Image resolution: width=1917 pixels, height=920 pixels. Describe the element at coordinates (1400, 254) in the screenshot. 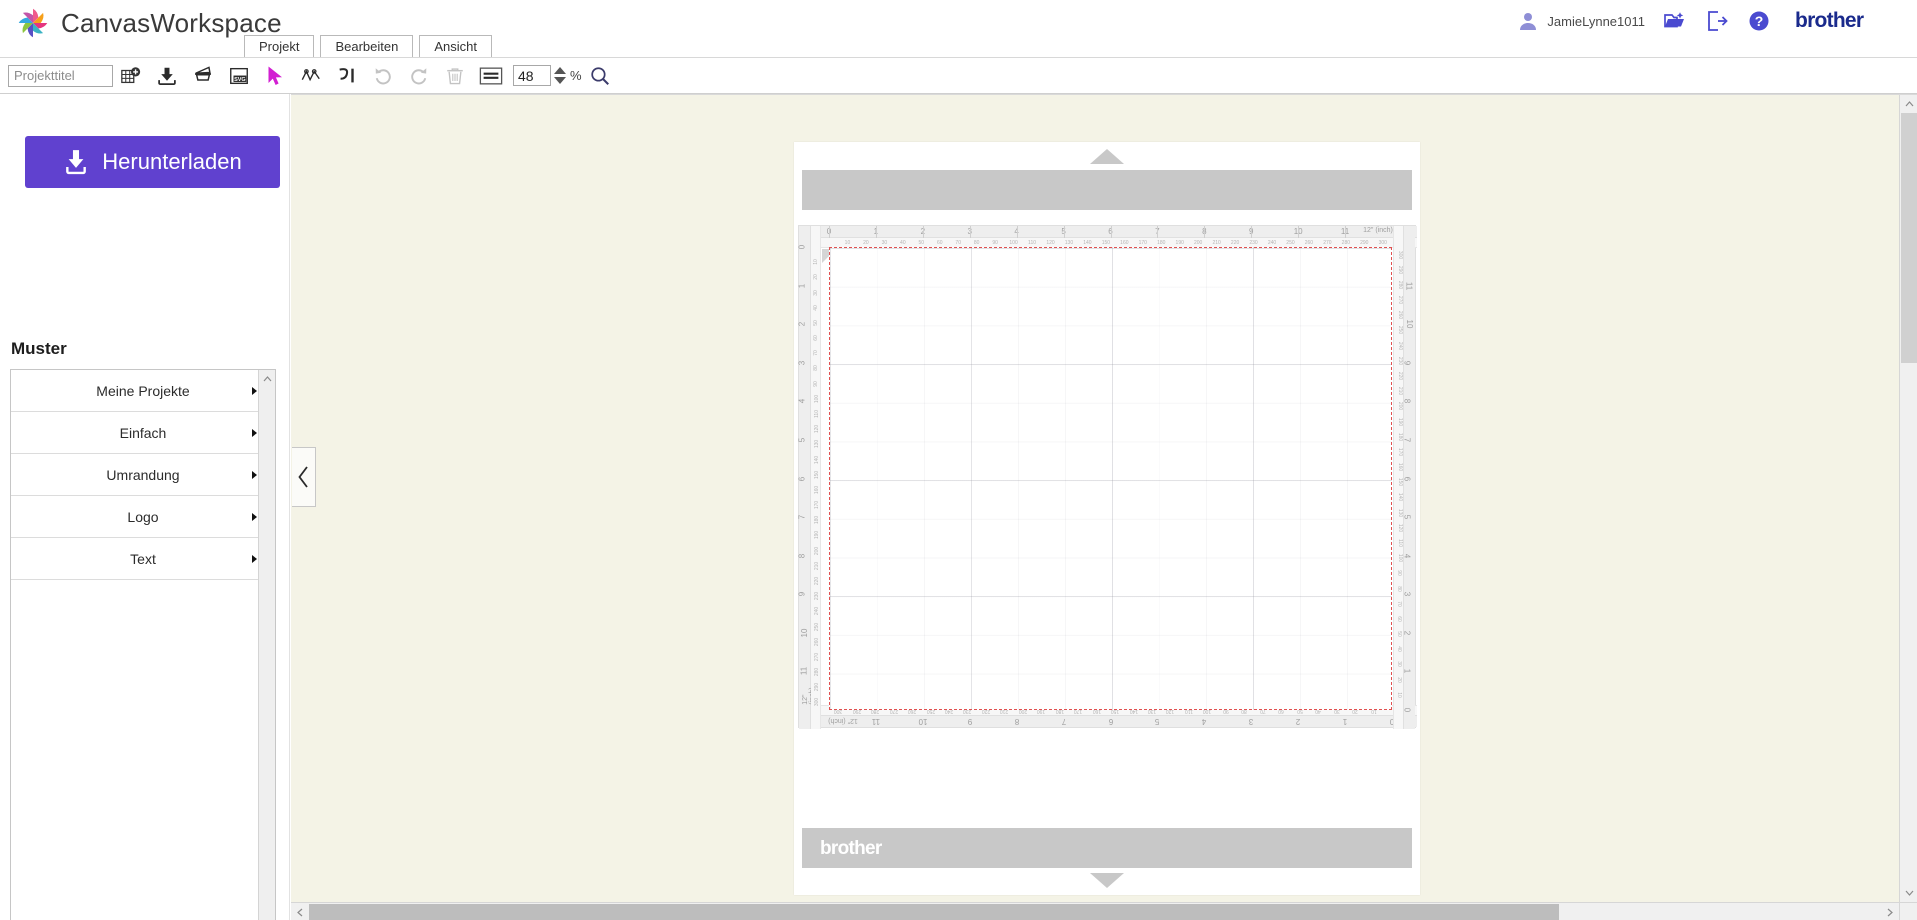

I see `ruler-mm-label: 300` at that location.